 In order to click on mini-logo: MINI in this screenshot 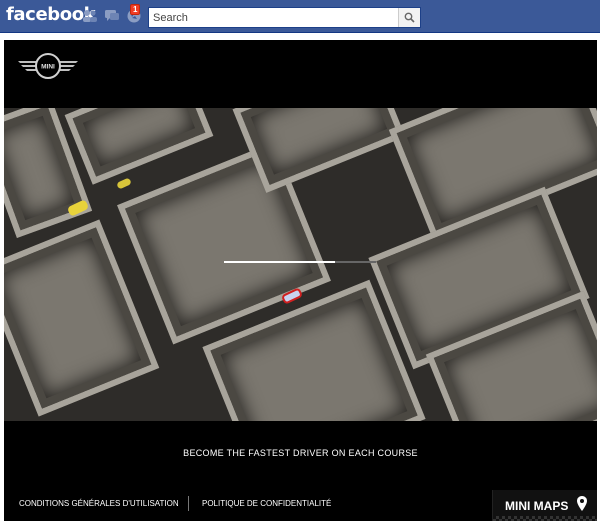, I will do `click(48, 66)`.